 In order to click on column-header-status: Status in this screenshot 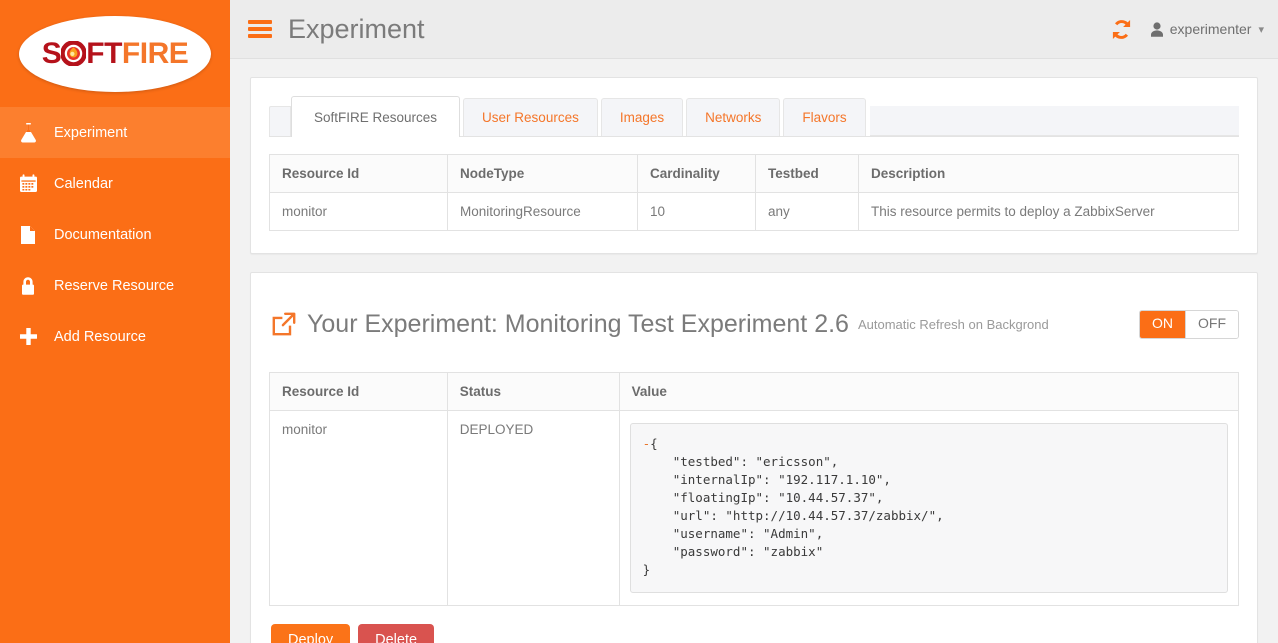, I will do `click(533, 391)`.